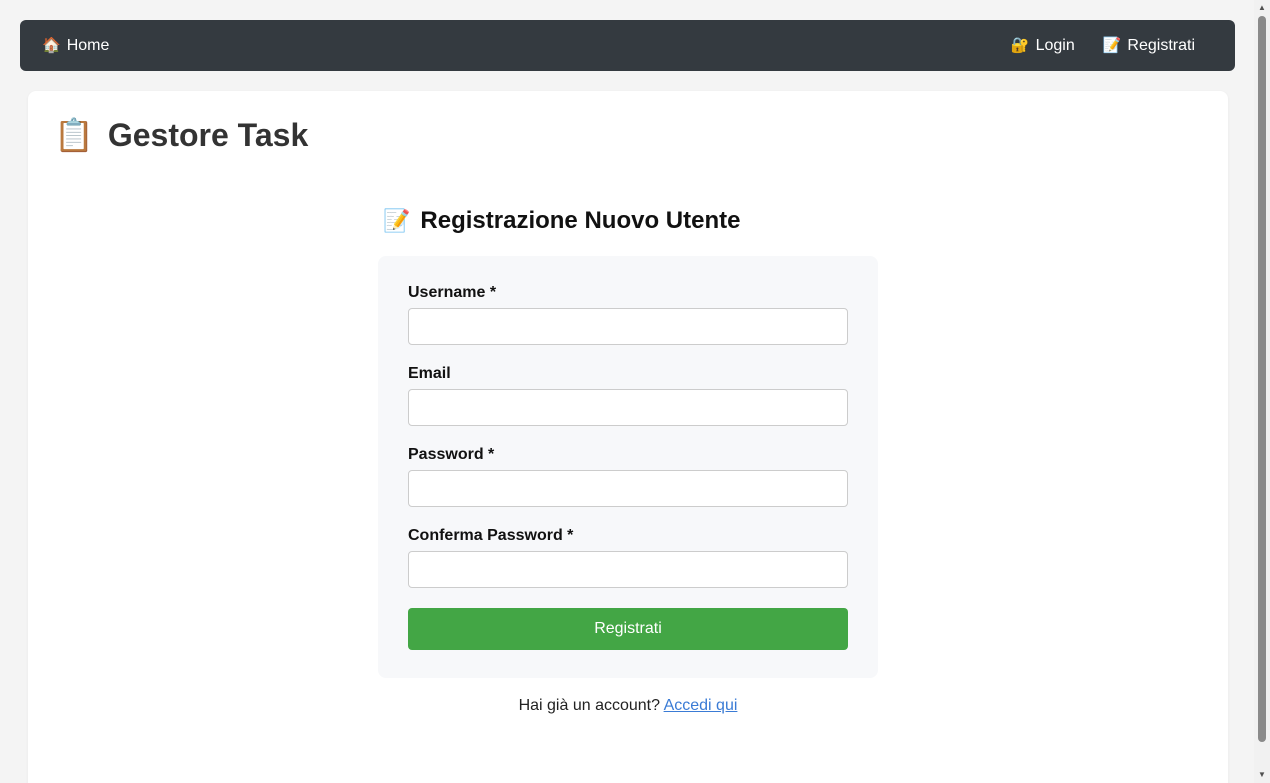  I want to click on navbar: 🏠 Home 🔐 Login 📝 Registrati, so click(627, 45).